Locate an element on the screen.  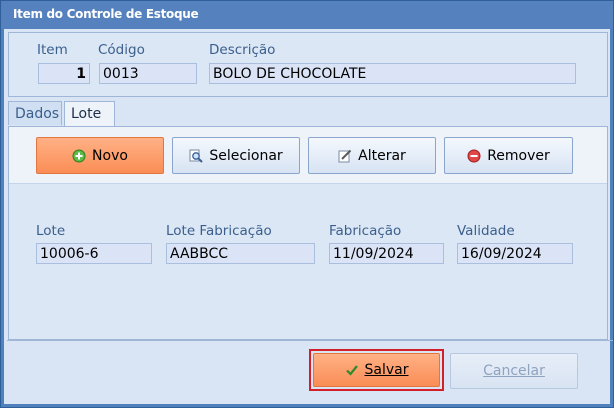
alterar-label: Alterar is located at coordinates (382, 155).